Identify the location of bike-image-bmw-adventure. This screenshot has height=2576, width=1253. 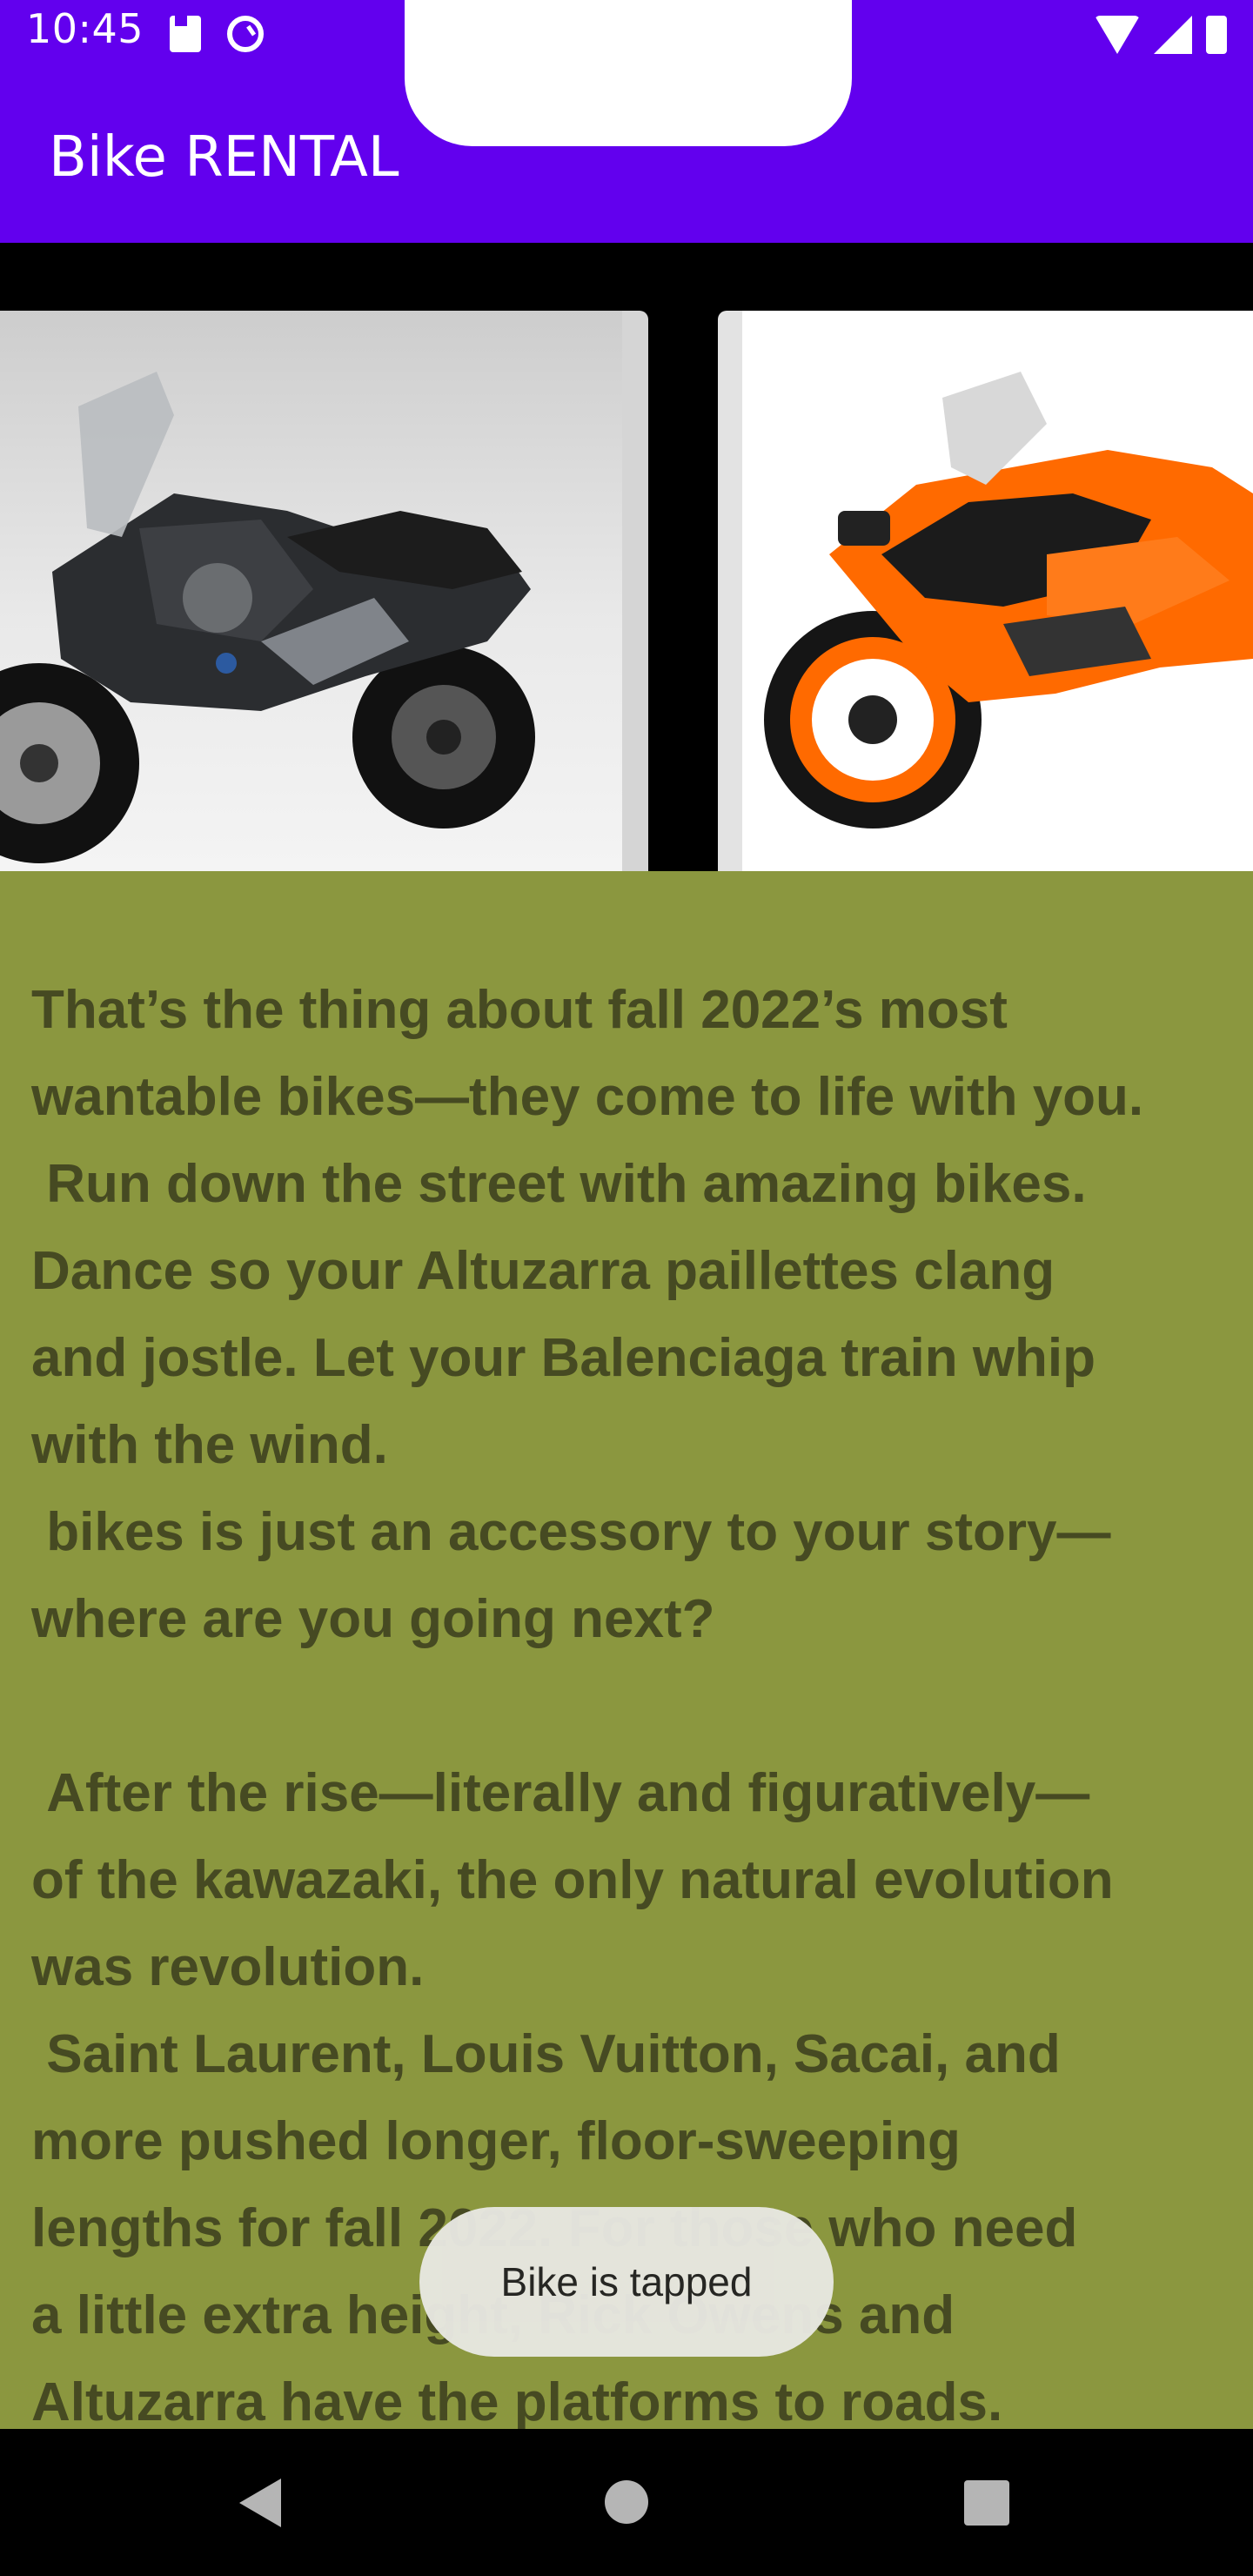
(311, 591).